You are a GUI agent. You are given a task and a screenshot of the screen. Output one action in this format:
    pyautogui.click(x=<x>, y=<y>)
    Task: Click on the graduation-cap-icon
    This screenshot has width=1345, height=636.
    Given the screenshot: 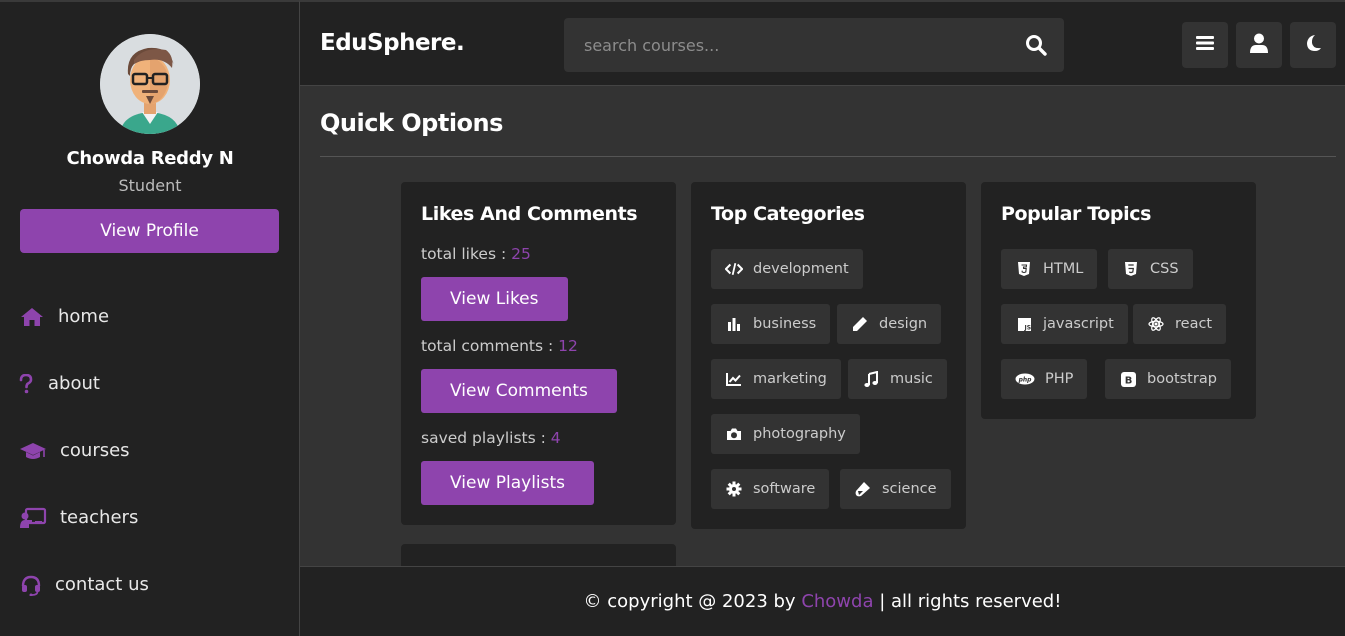 What is the action you would take?
    pyautogui.click(x=33, y=451)
    